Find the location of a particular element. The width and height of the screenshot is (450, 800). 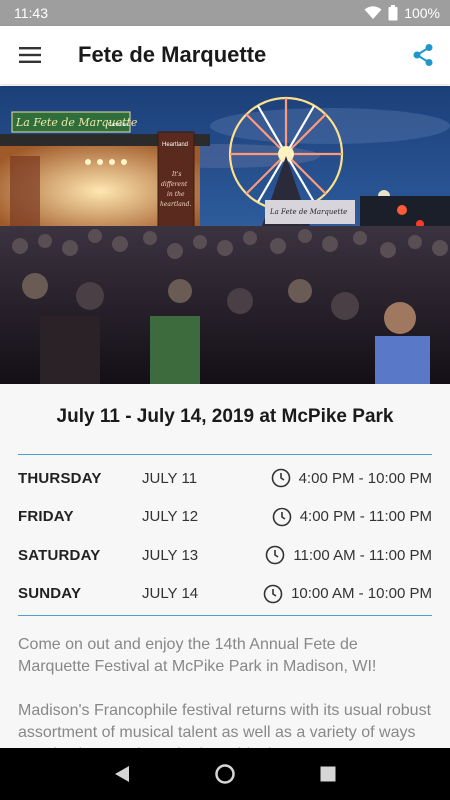

schedule-day: SATURDAY is located at coordinates (59, 555).